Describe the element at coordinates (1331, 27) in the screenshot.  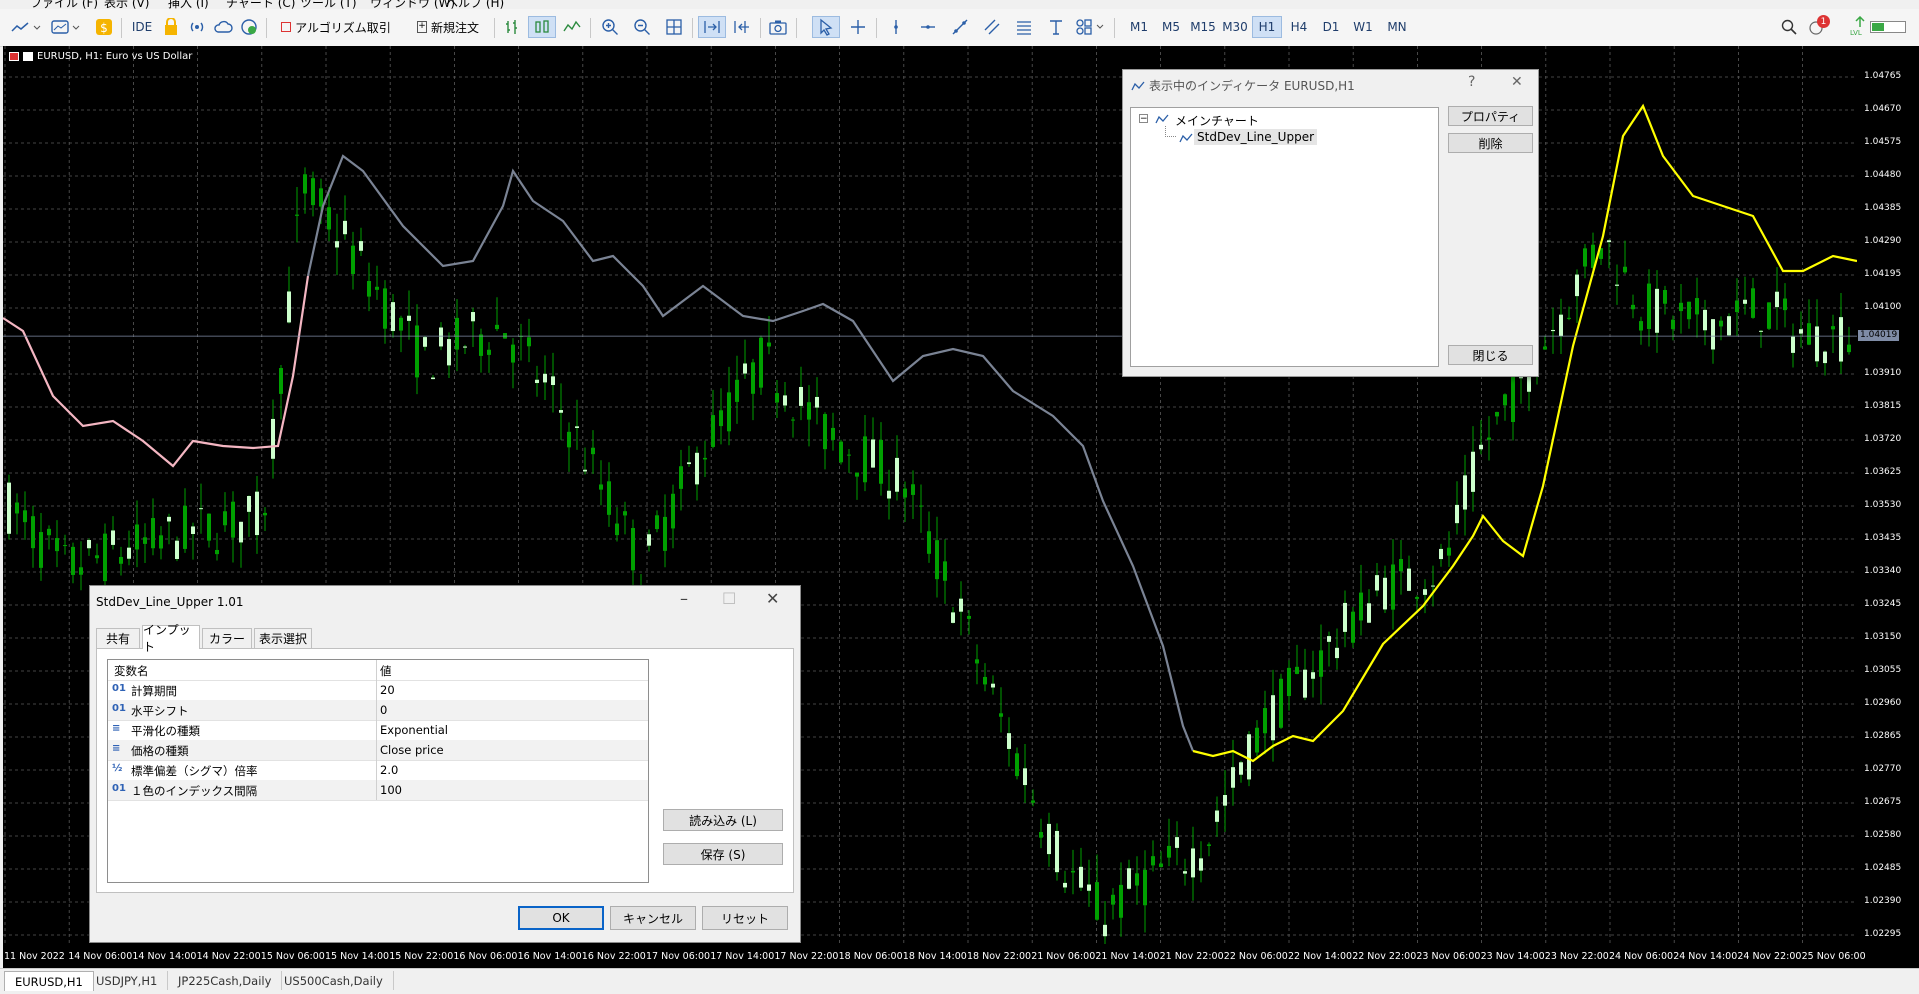
I see `timeframe-d1: D1` at that location.